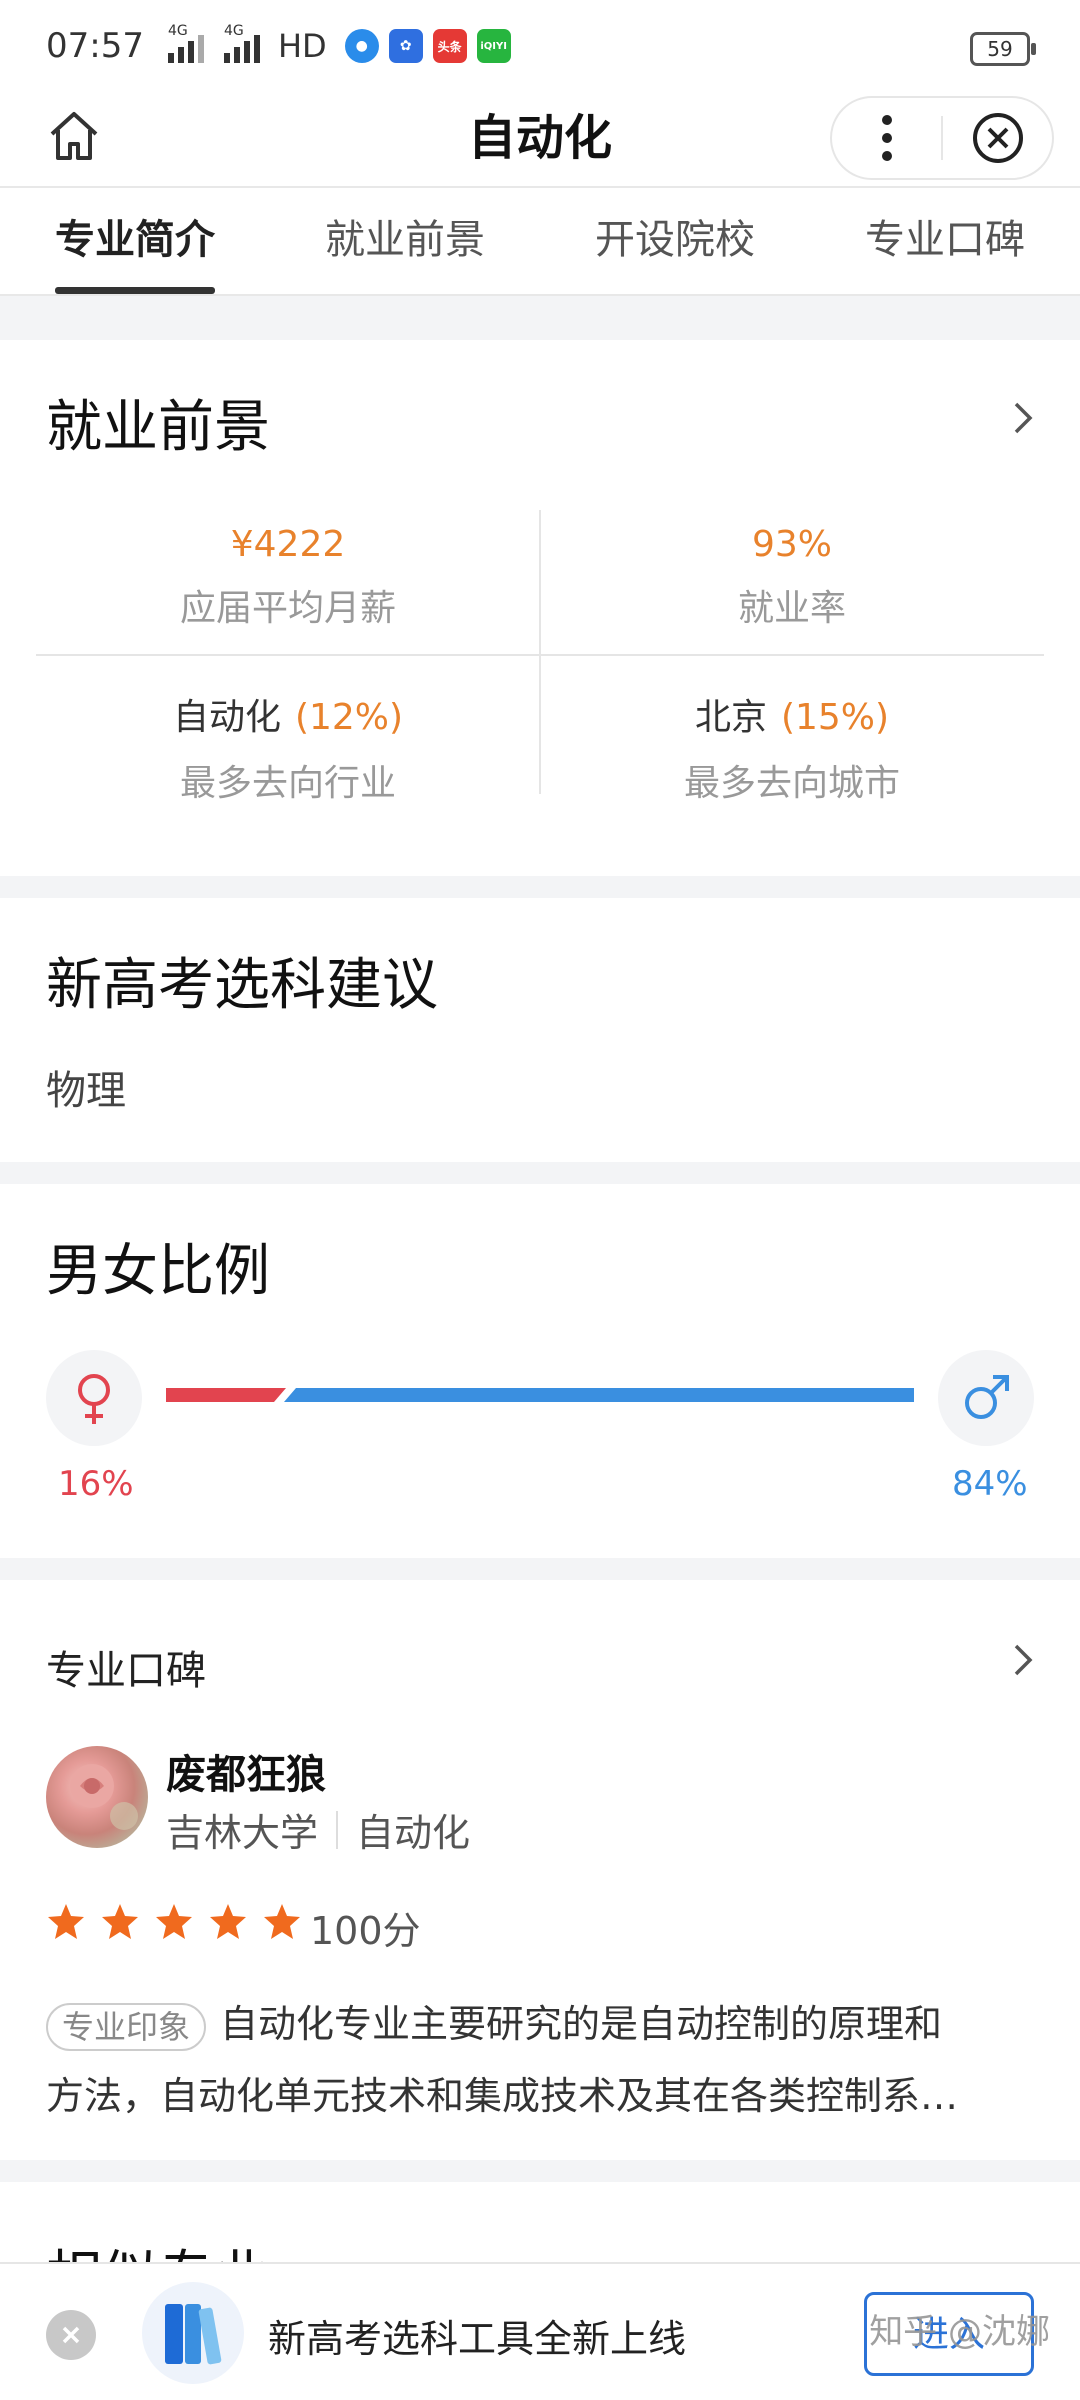 The height and width of the screenshot is (2400, 1080). I want to click on dismiss-button, so click(71, 2335).